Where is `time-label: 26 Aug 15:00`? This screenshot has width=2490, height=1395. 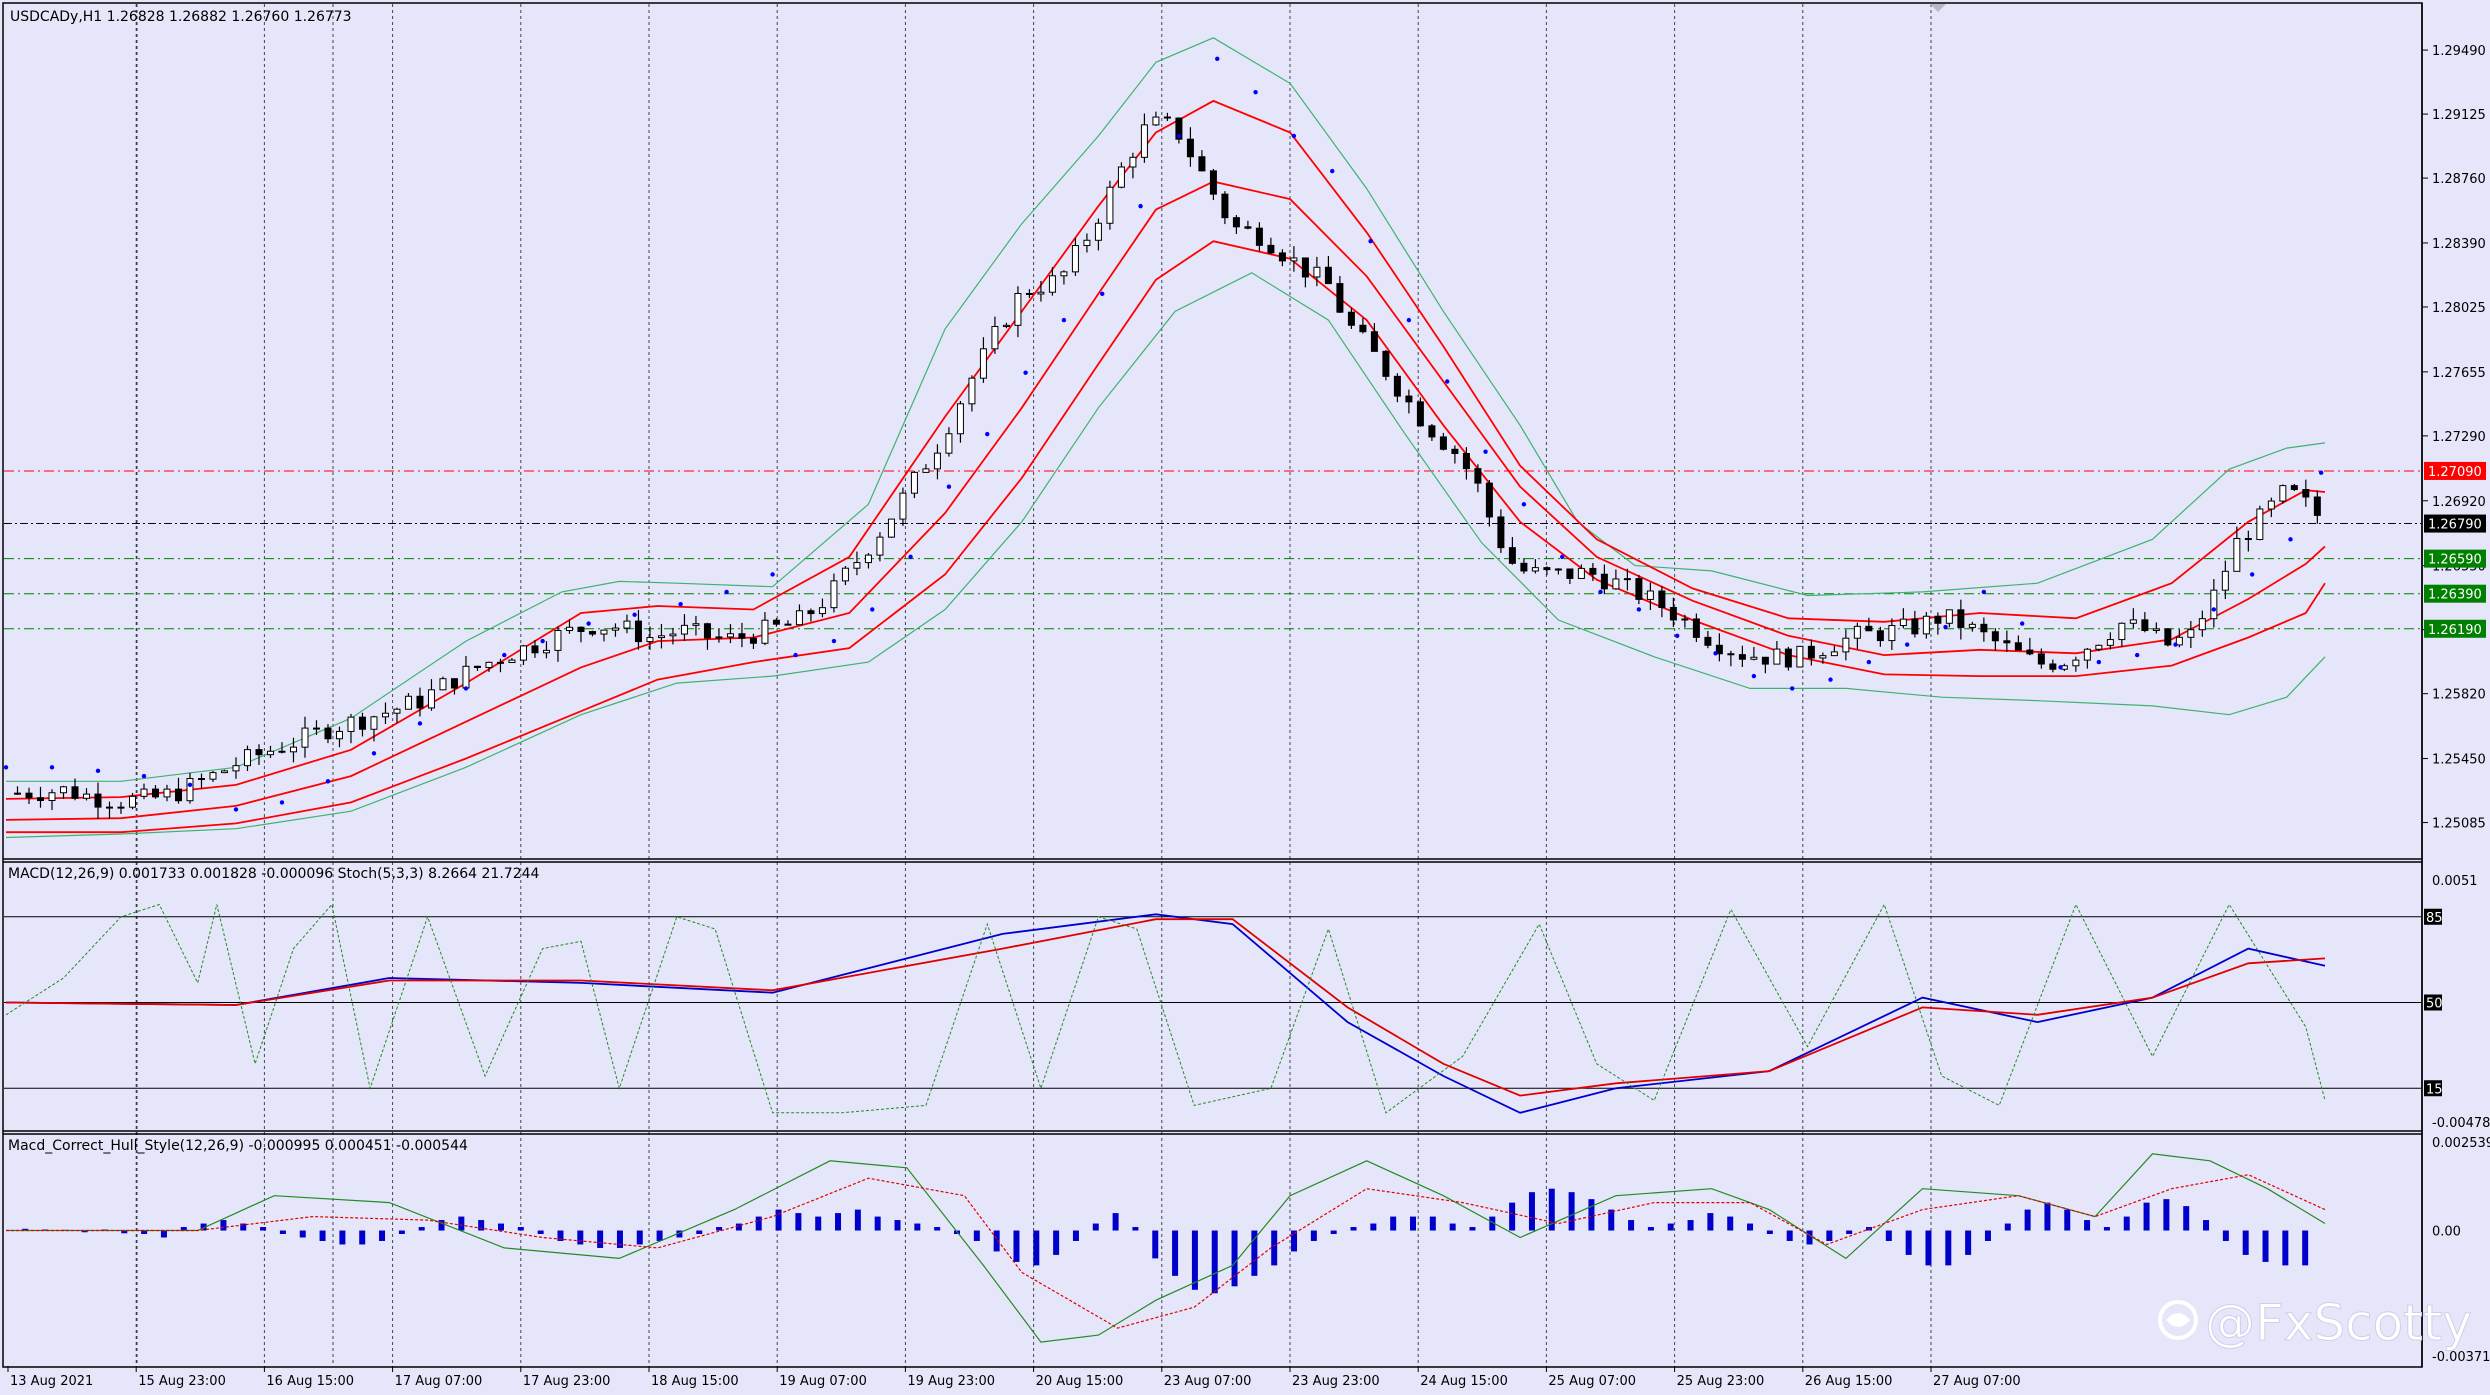
time-label: 26 Aug 15:00 is located at coordinates (1849, 1381).